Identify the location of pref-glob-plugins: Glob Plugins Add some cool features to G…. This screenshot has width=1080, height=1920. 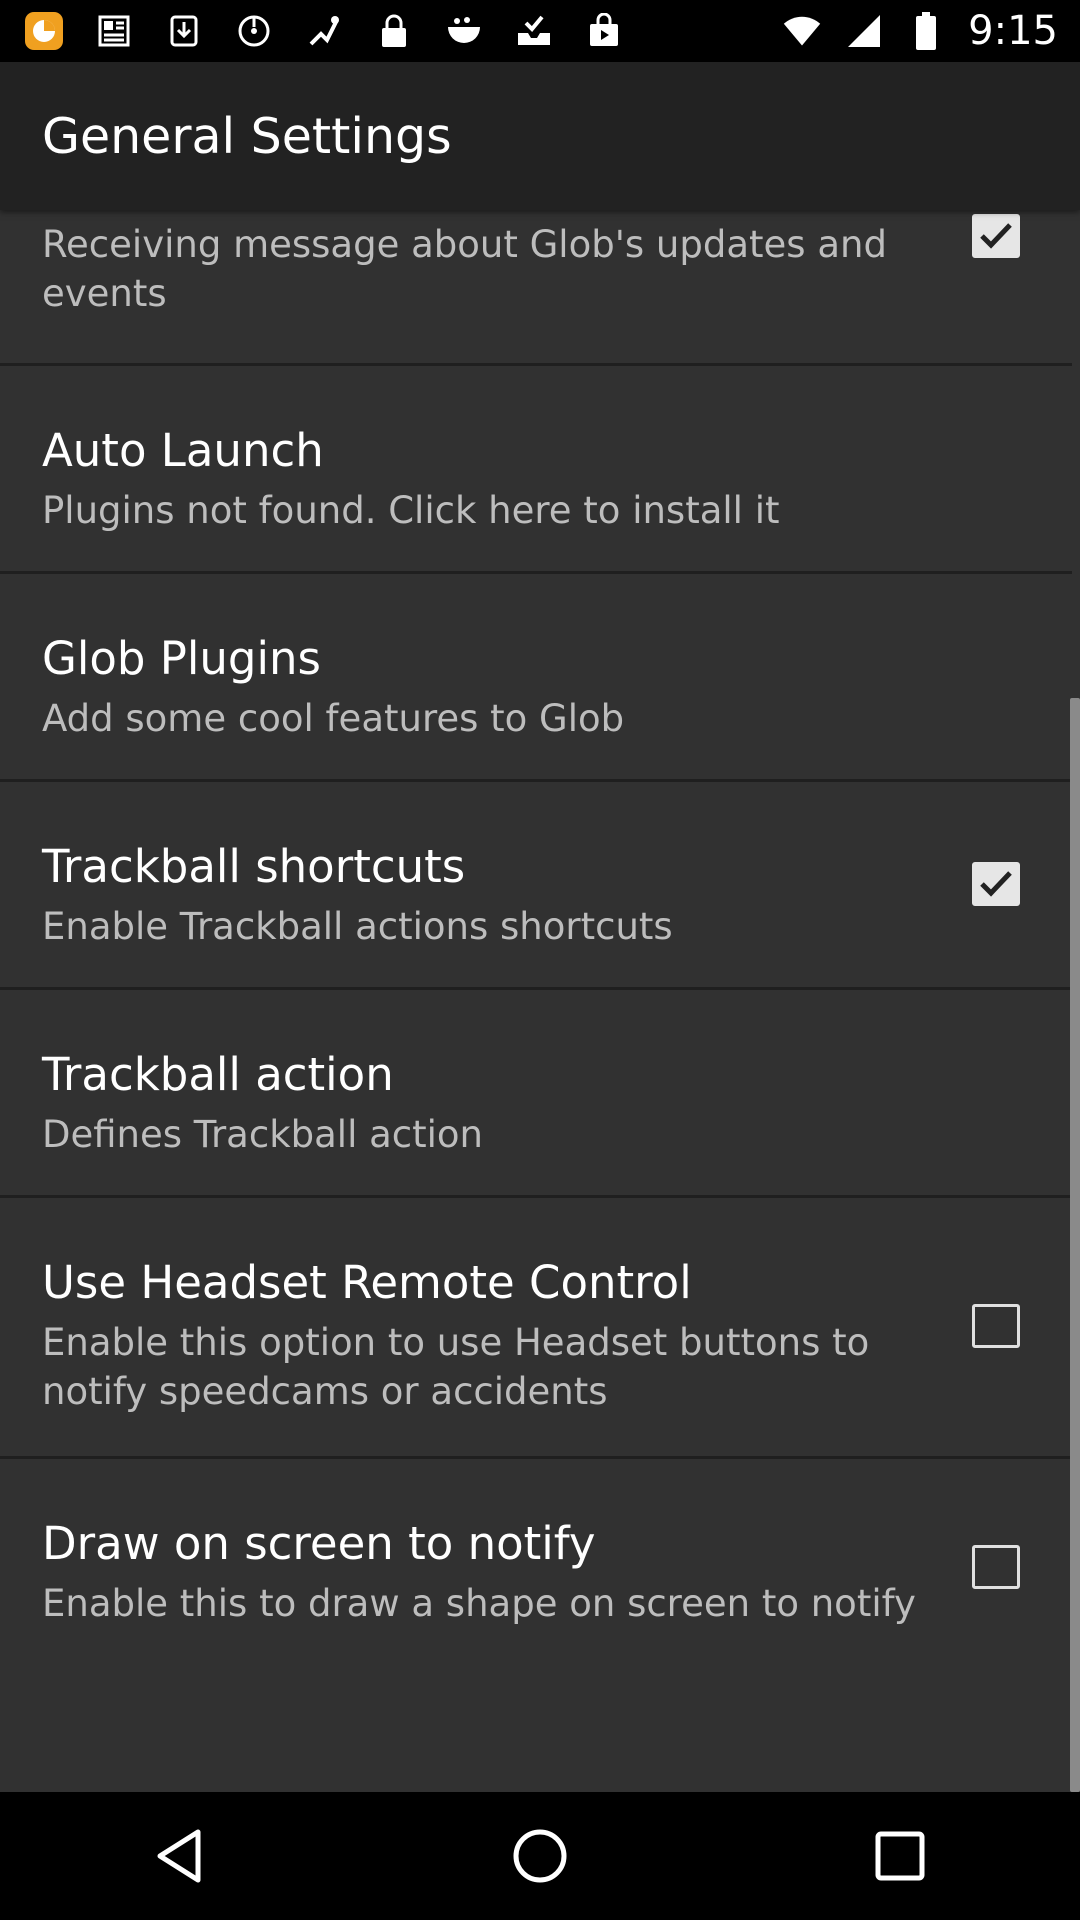
(536, 677).